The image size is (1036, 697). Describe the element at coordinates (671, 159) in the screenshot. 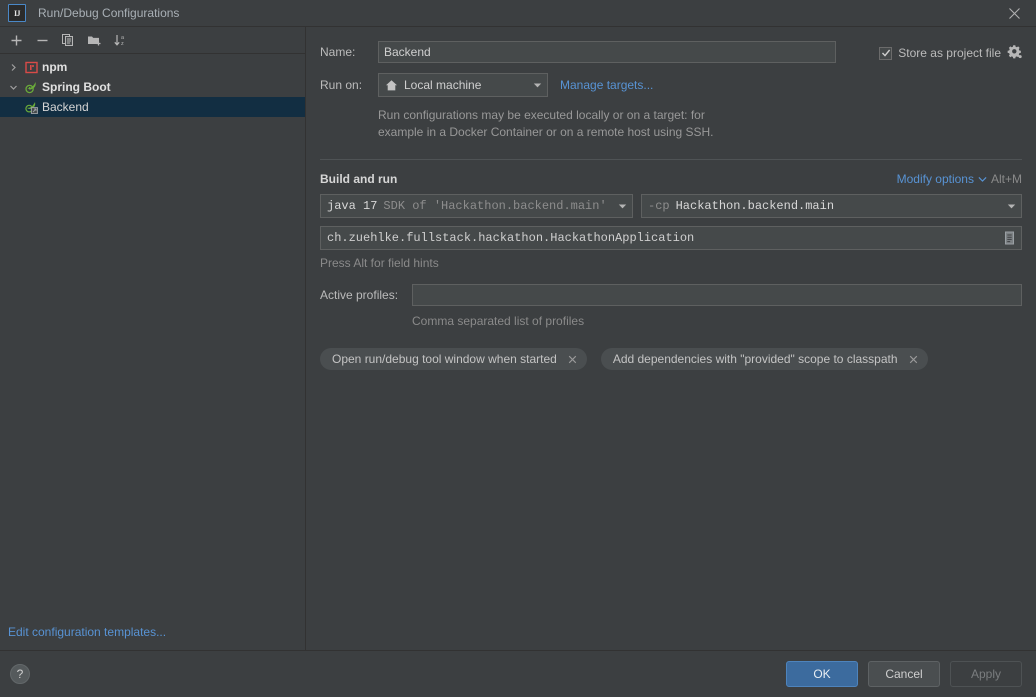

I see `section-divider` at that location.